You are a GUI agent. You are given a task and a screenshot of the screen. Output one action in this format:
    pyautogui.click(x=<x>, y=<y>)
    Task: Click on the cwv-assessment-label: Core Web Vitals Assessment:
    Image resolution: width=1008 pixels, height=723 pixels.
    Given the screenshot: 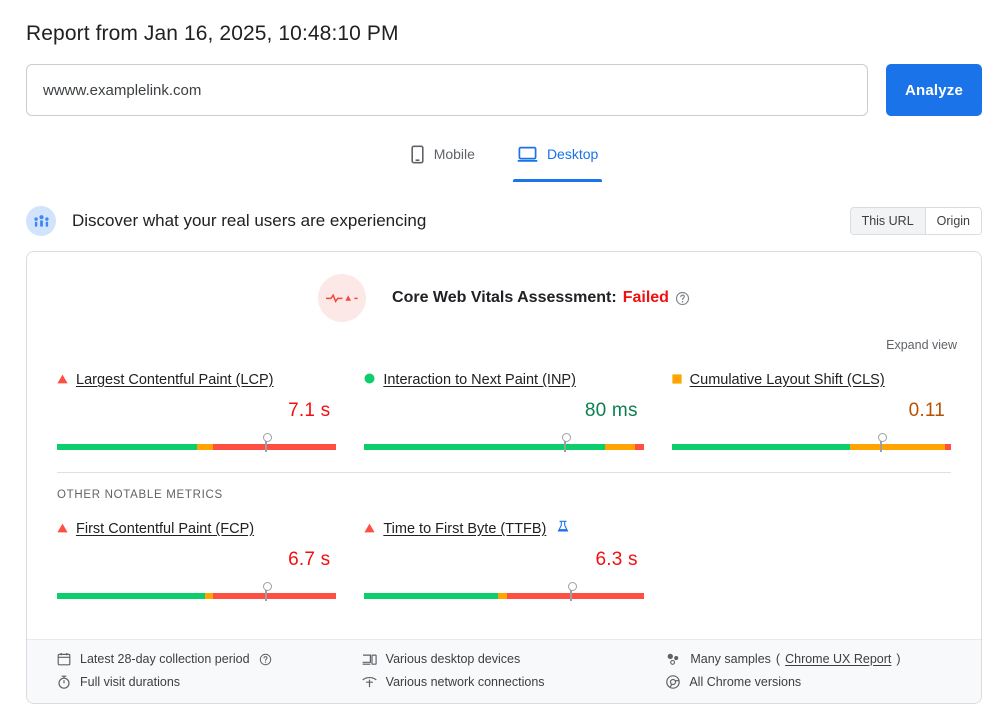 What is the action you would take?
    pyautogui.click(x=504, y=297)
    